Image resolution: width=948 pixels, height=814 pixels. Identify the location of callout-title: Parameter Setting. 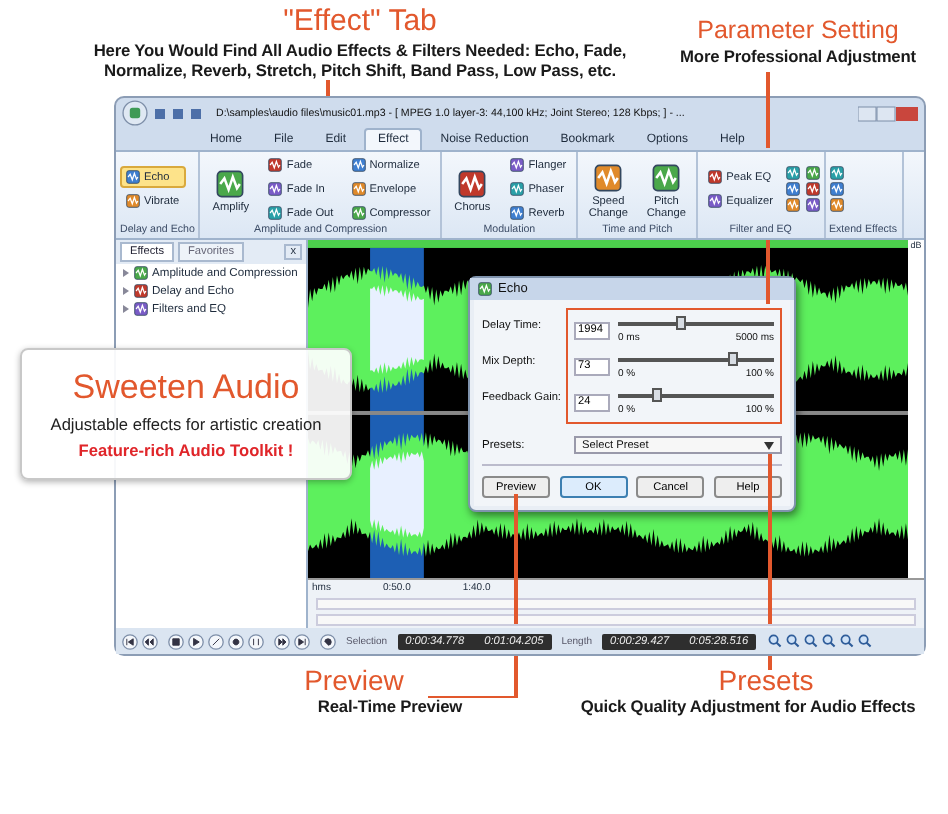
(798, 32).